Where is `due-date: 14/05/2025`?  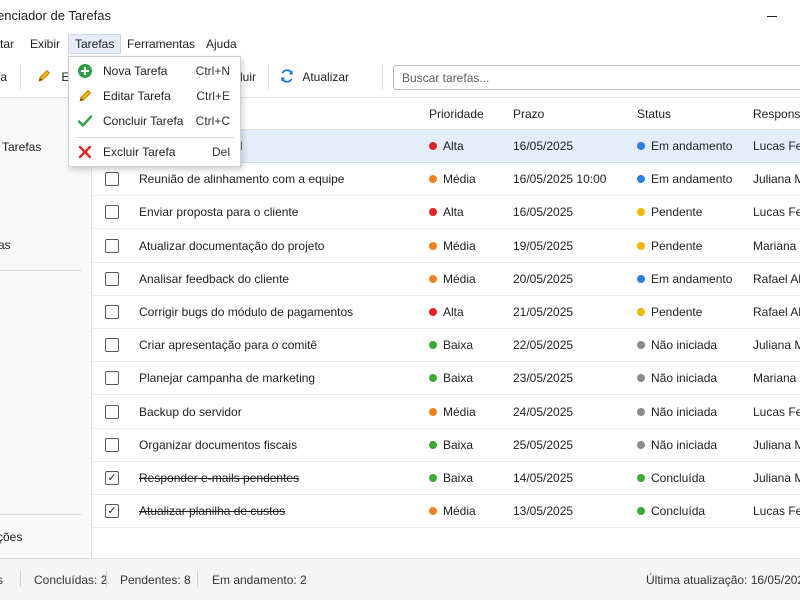
due-date: 14/05/2025 is located at coordinates (543, 478).